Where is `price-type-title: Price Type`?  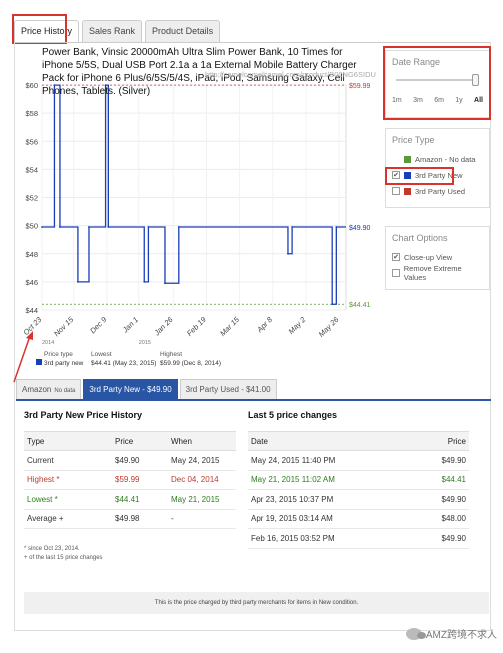 price-type-title: Price Type is located at coordinates (413, 140).